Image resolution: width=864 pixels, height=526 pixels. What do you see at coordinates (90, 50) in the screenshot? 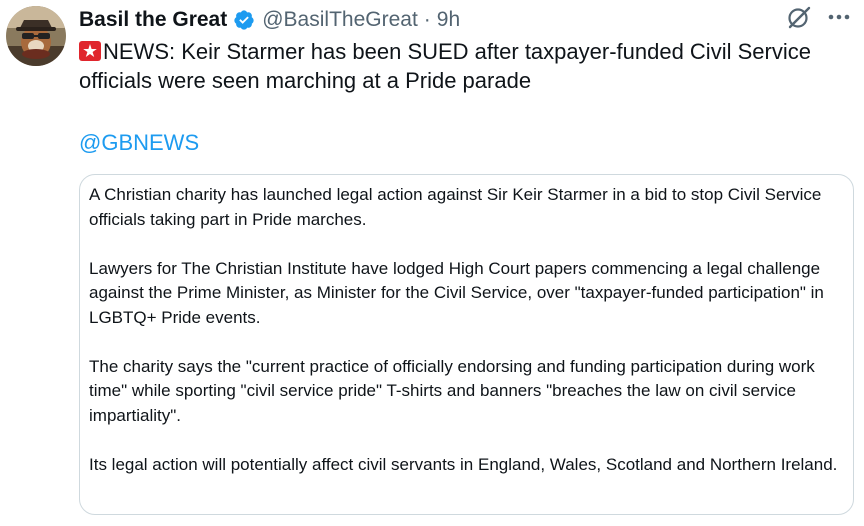
I see `rotating-light-icon` at bounding box center [90, 50].